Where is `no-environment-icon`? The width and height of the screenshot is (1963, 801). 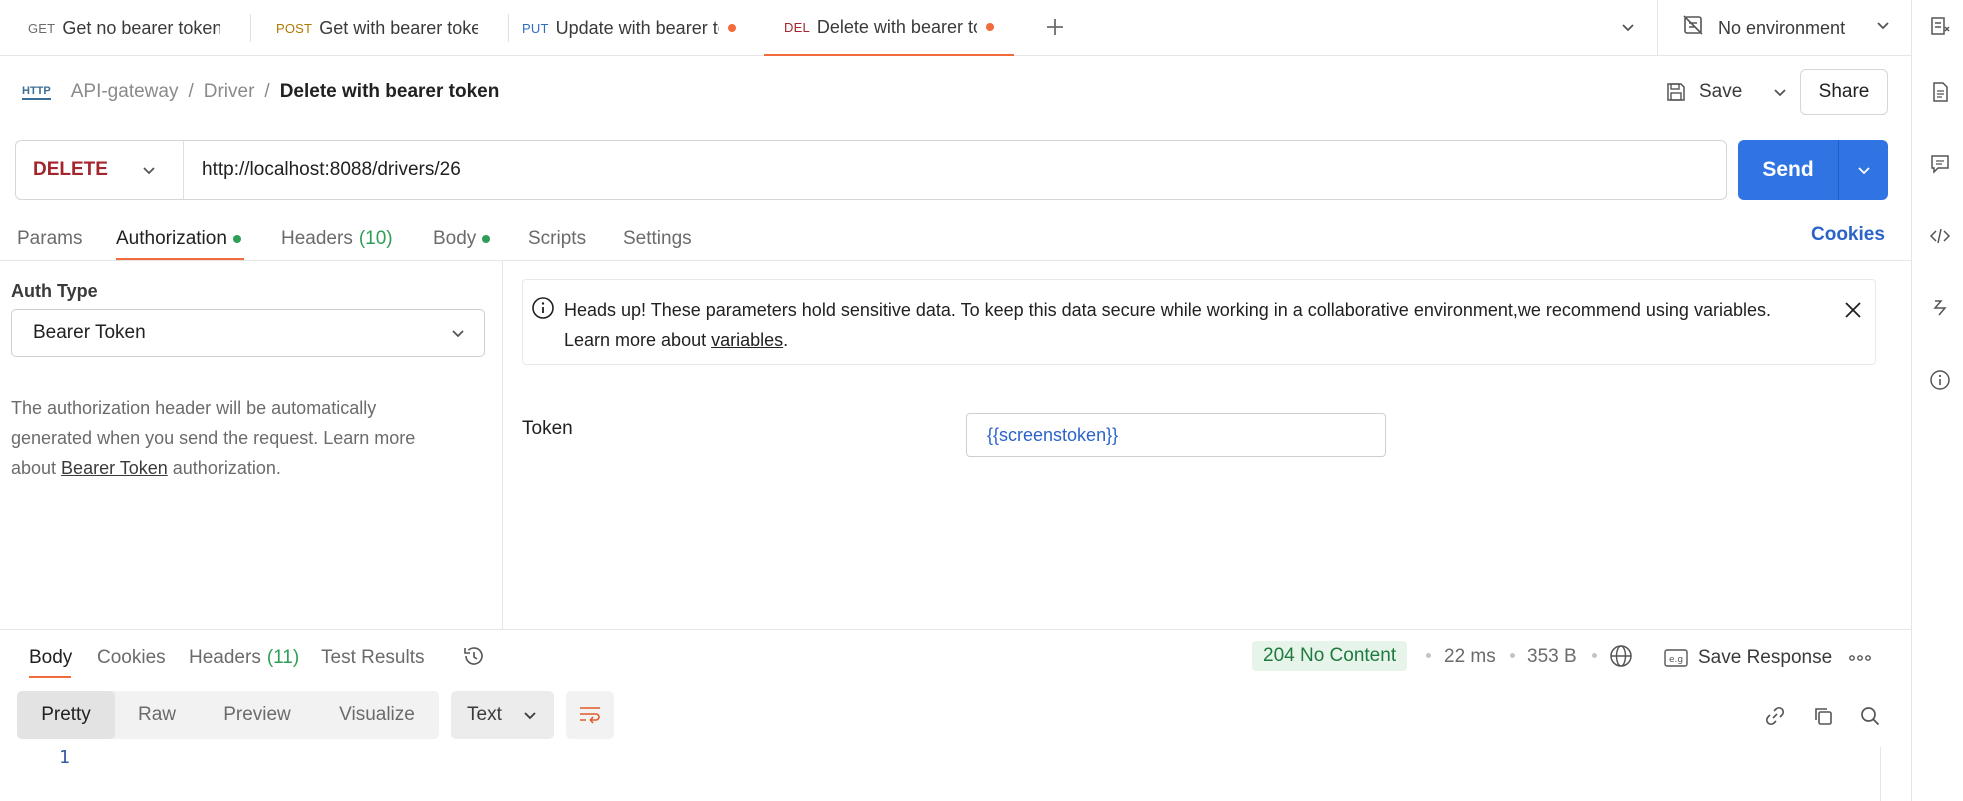
no-environment-icon is located at coordinates (1693, 28).